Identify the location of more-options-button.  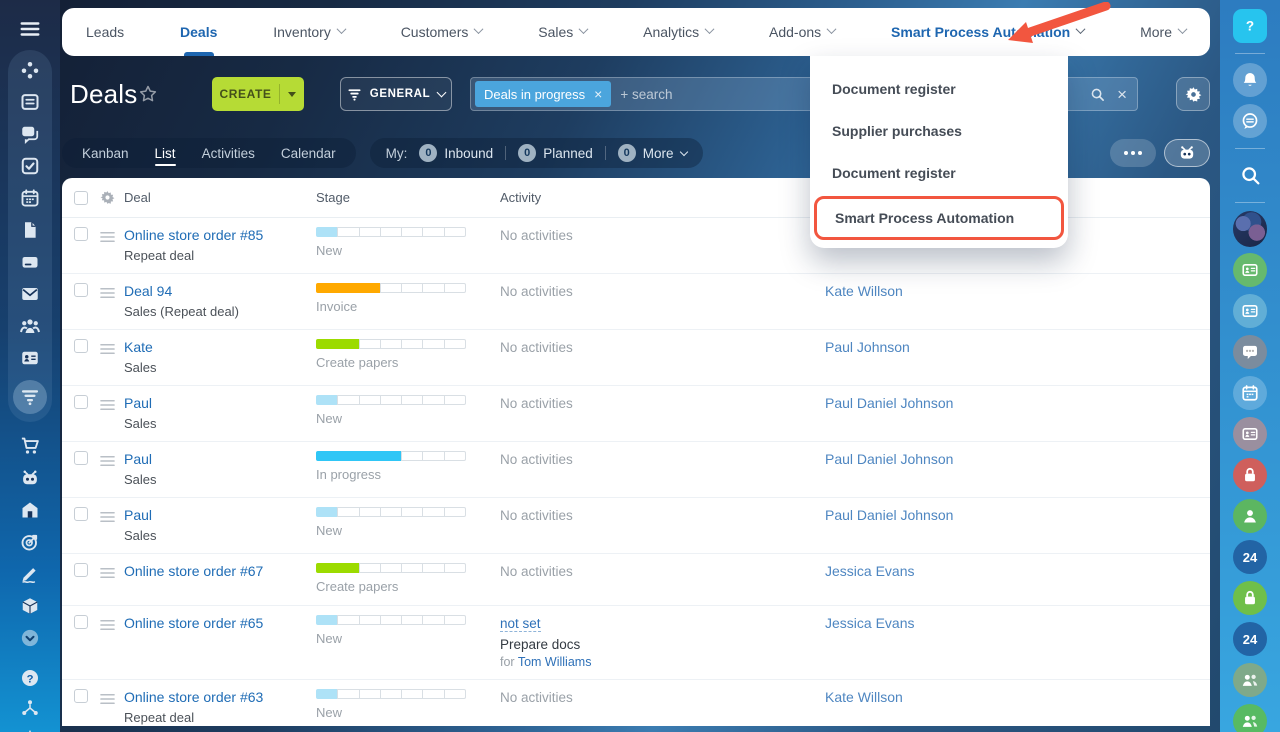
(1133, 153).